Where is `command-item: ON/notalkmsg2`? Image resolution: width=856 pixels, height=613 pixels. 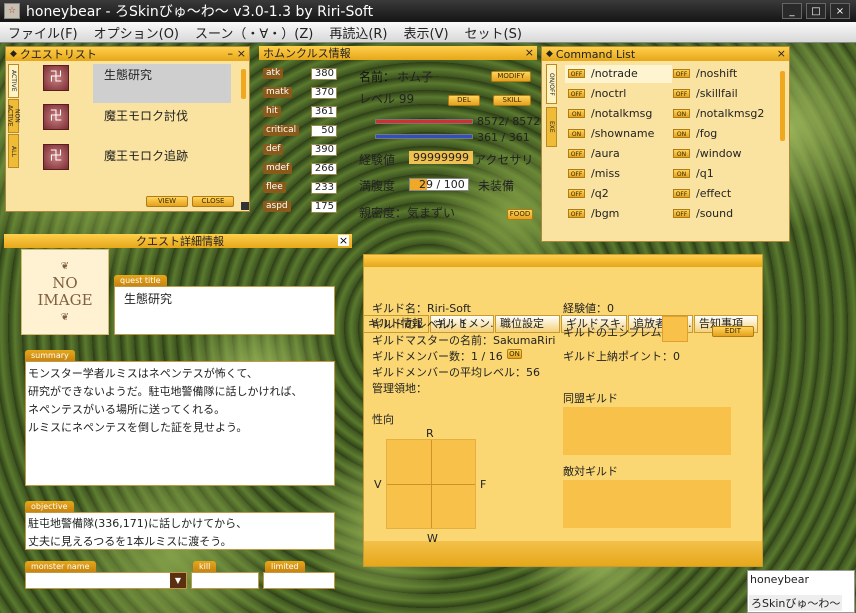 command-item: ON/notalkmsg2 is located at coordinates (718, 113).